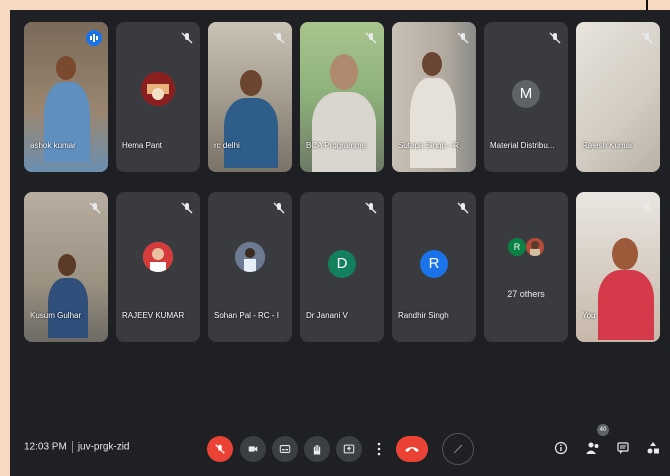  I want to click on control-bar: 12:03 PM juv-prgk-zid 40, so click(340, 448).